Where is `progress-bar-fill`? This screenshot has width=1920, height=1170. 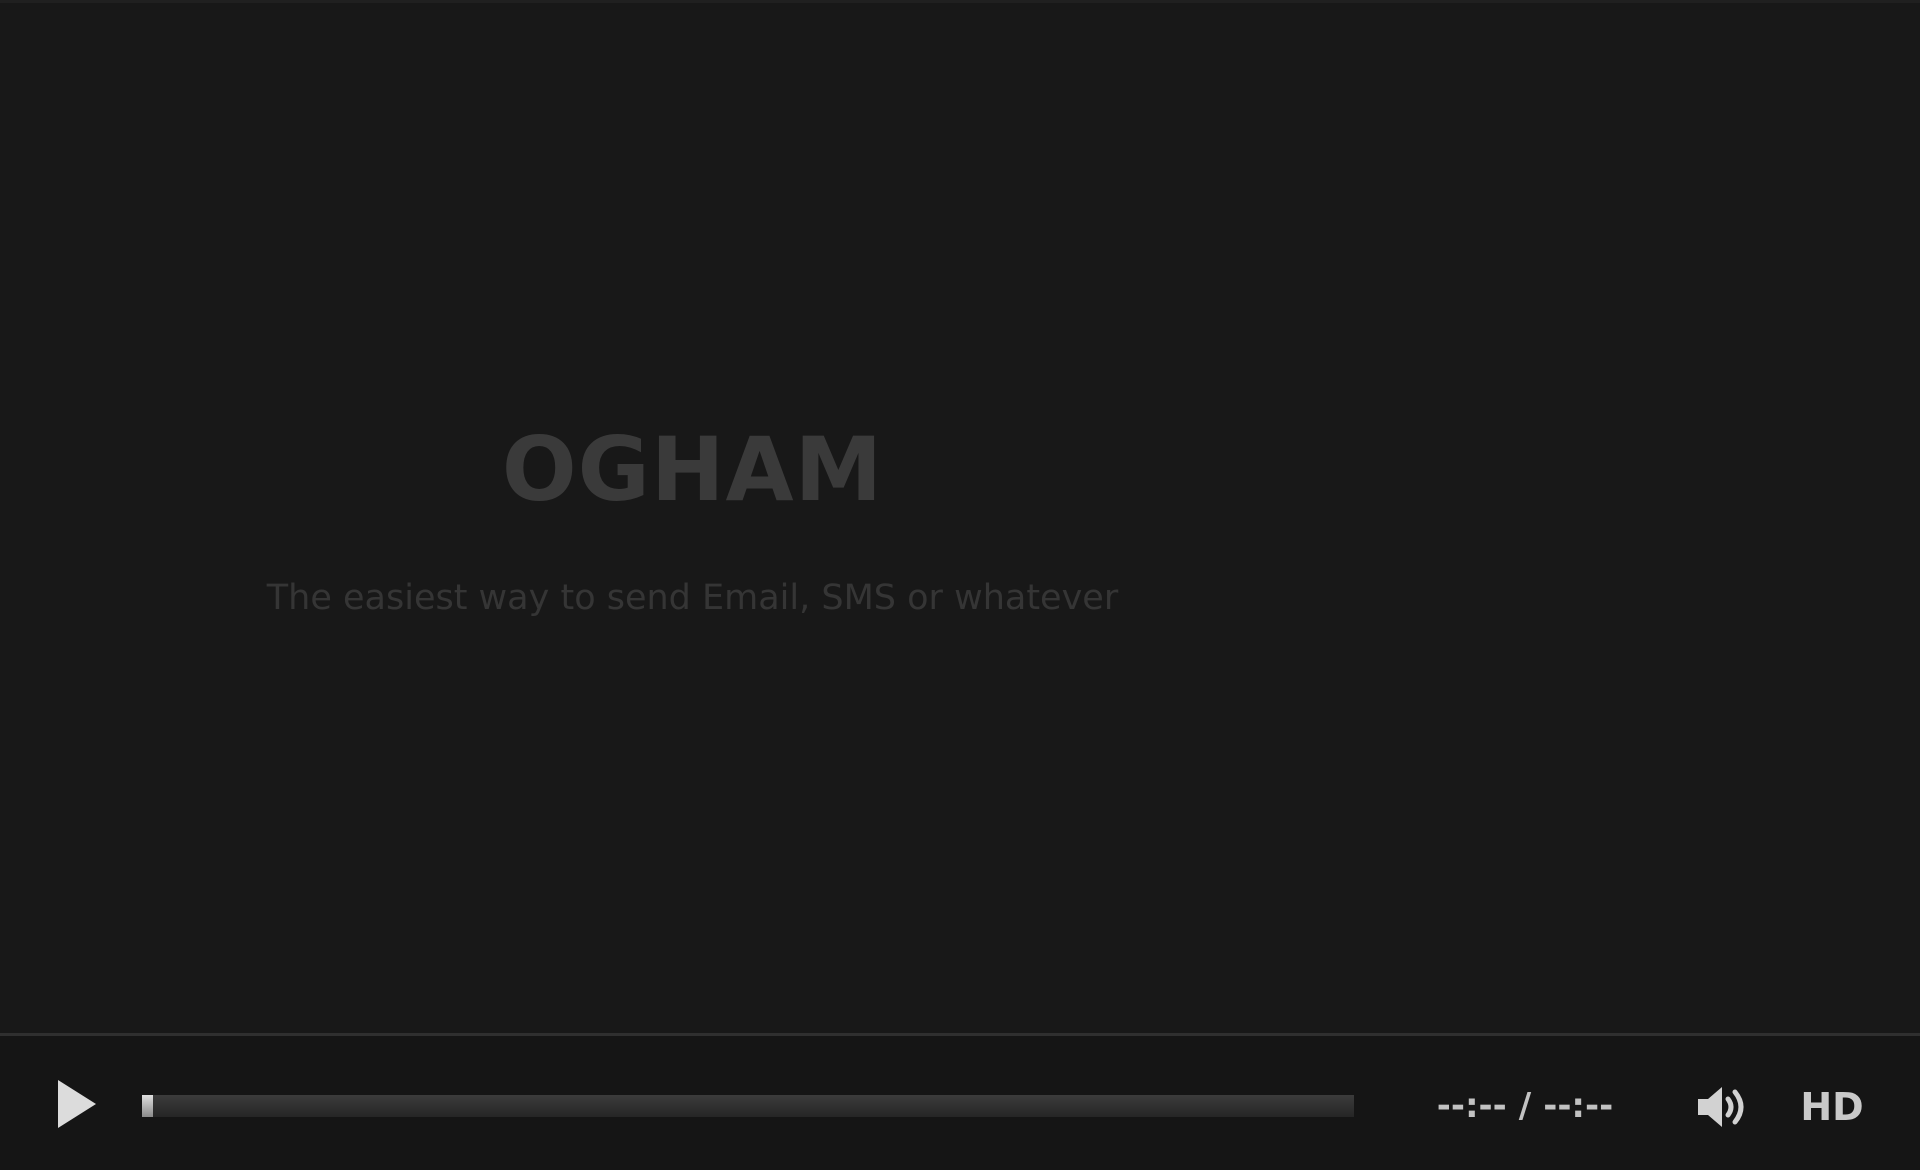 progress-bar-fill is located at coordinates (147, 1106).